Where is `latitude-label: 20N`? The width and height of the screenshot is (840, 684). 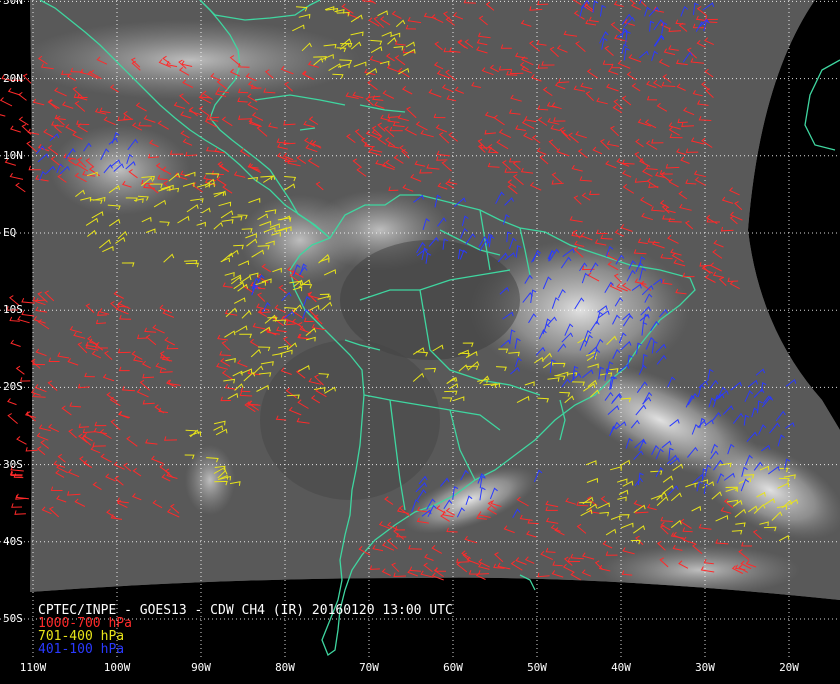
latitude-label: 20N is located at coordinates (13, 78).